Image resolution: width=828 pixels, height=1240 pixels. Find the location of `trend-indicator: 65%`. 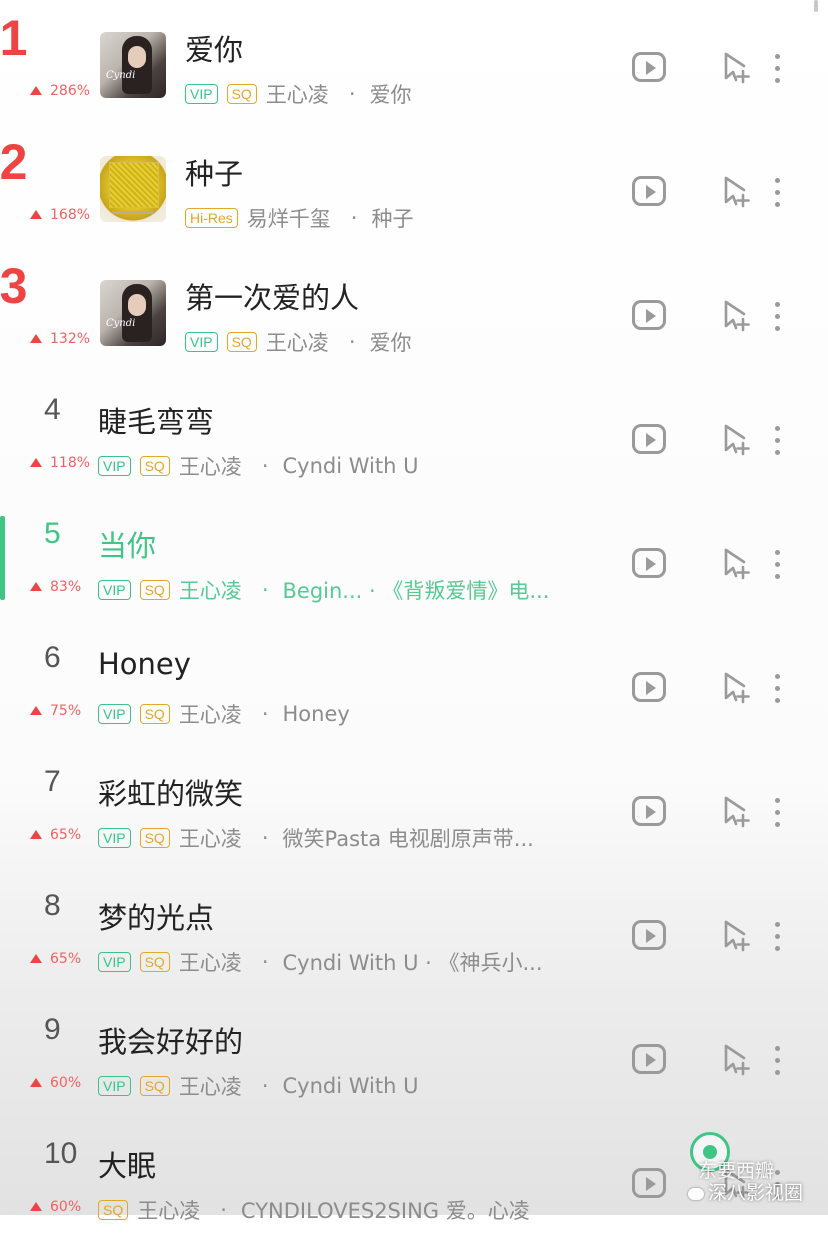

trend-indicator: 65% is located at coordinates (55, 959).